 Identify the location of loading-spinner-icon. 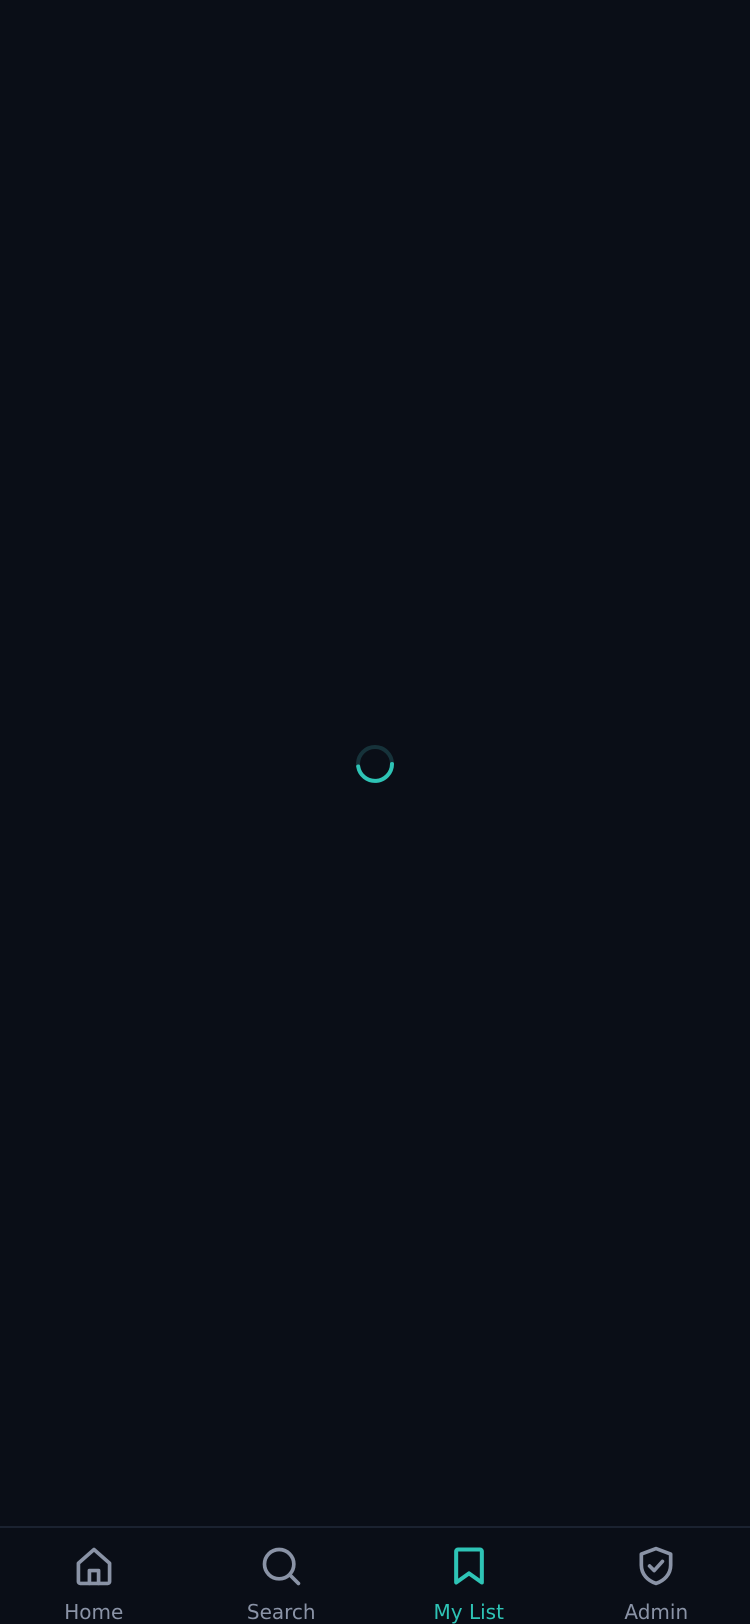
(375, 764).